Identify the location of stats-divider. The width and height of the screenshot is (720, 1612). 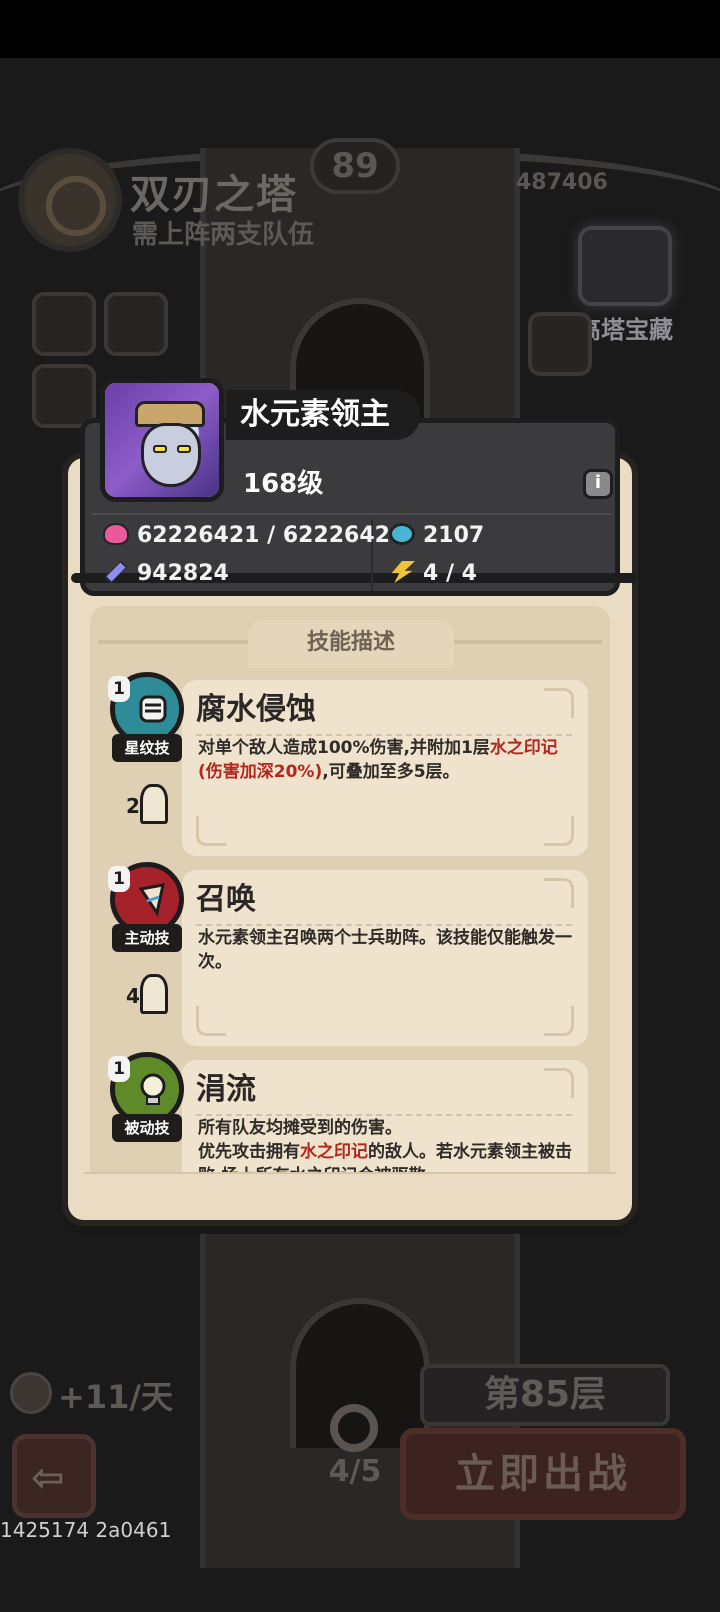
(351, 514).